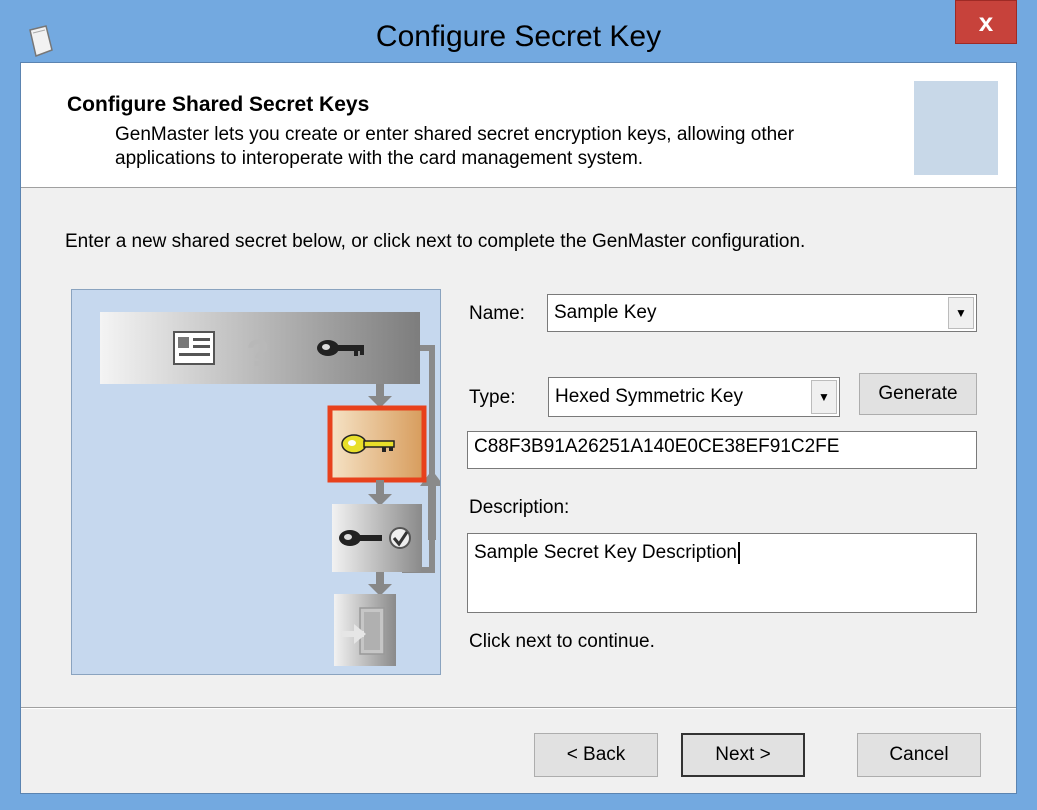 This screenshot has height=810, width=1037. I want to click on id-card-icon, so click(194, 348).